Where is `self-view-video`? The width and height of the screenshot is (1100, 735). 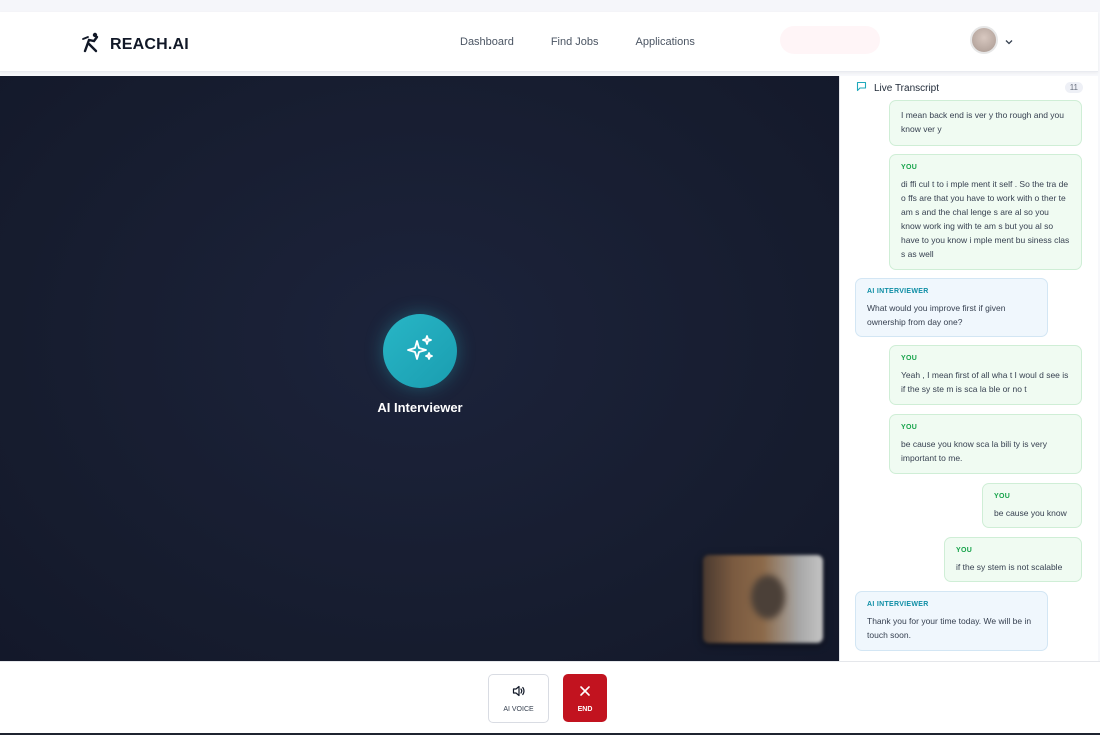
self-view-video is located at coordinates (763, 599).